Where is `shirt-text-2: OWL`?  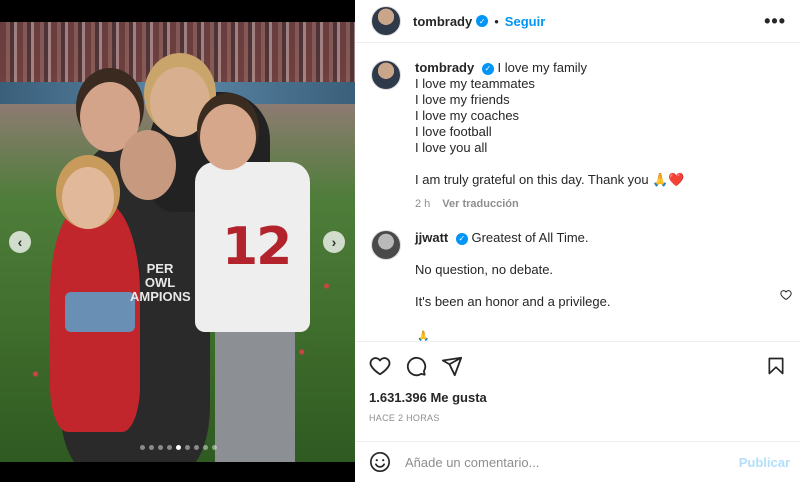
shirt-text-2: OWL is located at coordinates (160, 282).